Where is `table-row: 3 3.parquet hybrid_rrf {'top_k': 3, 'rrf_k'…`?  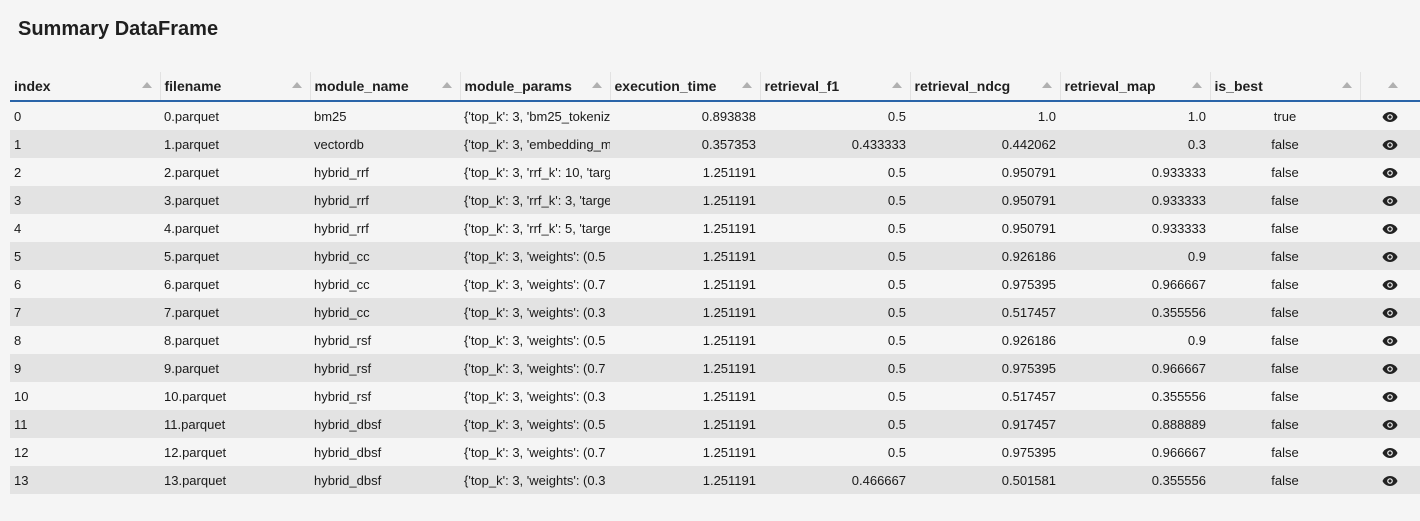
table-row: 3 3.parquet hybrid_rrf {'top_k': 3, 'rrf_k'… is located at coordinates (715, 200).